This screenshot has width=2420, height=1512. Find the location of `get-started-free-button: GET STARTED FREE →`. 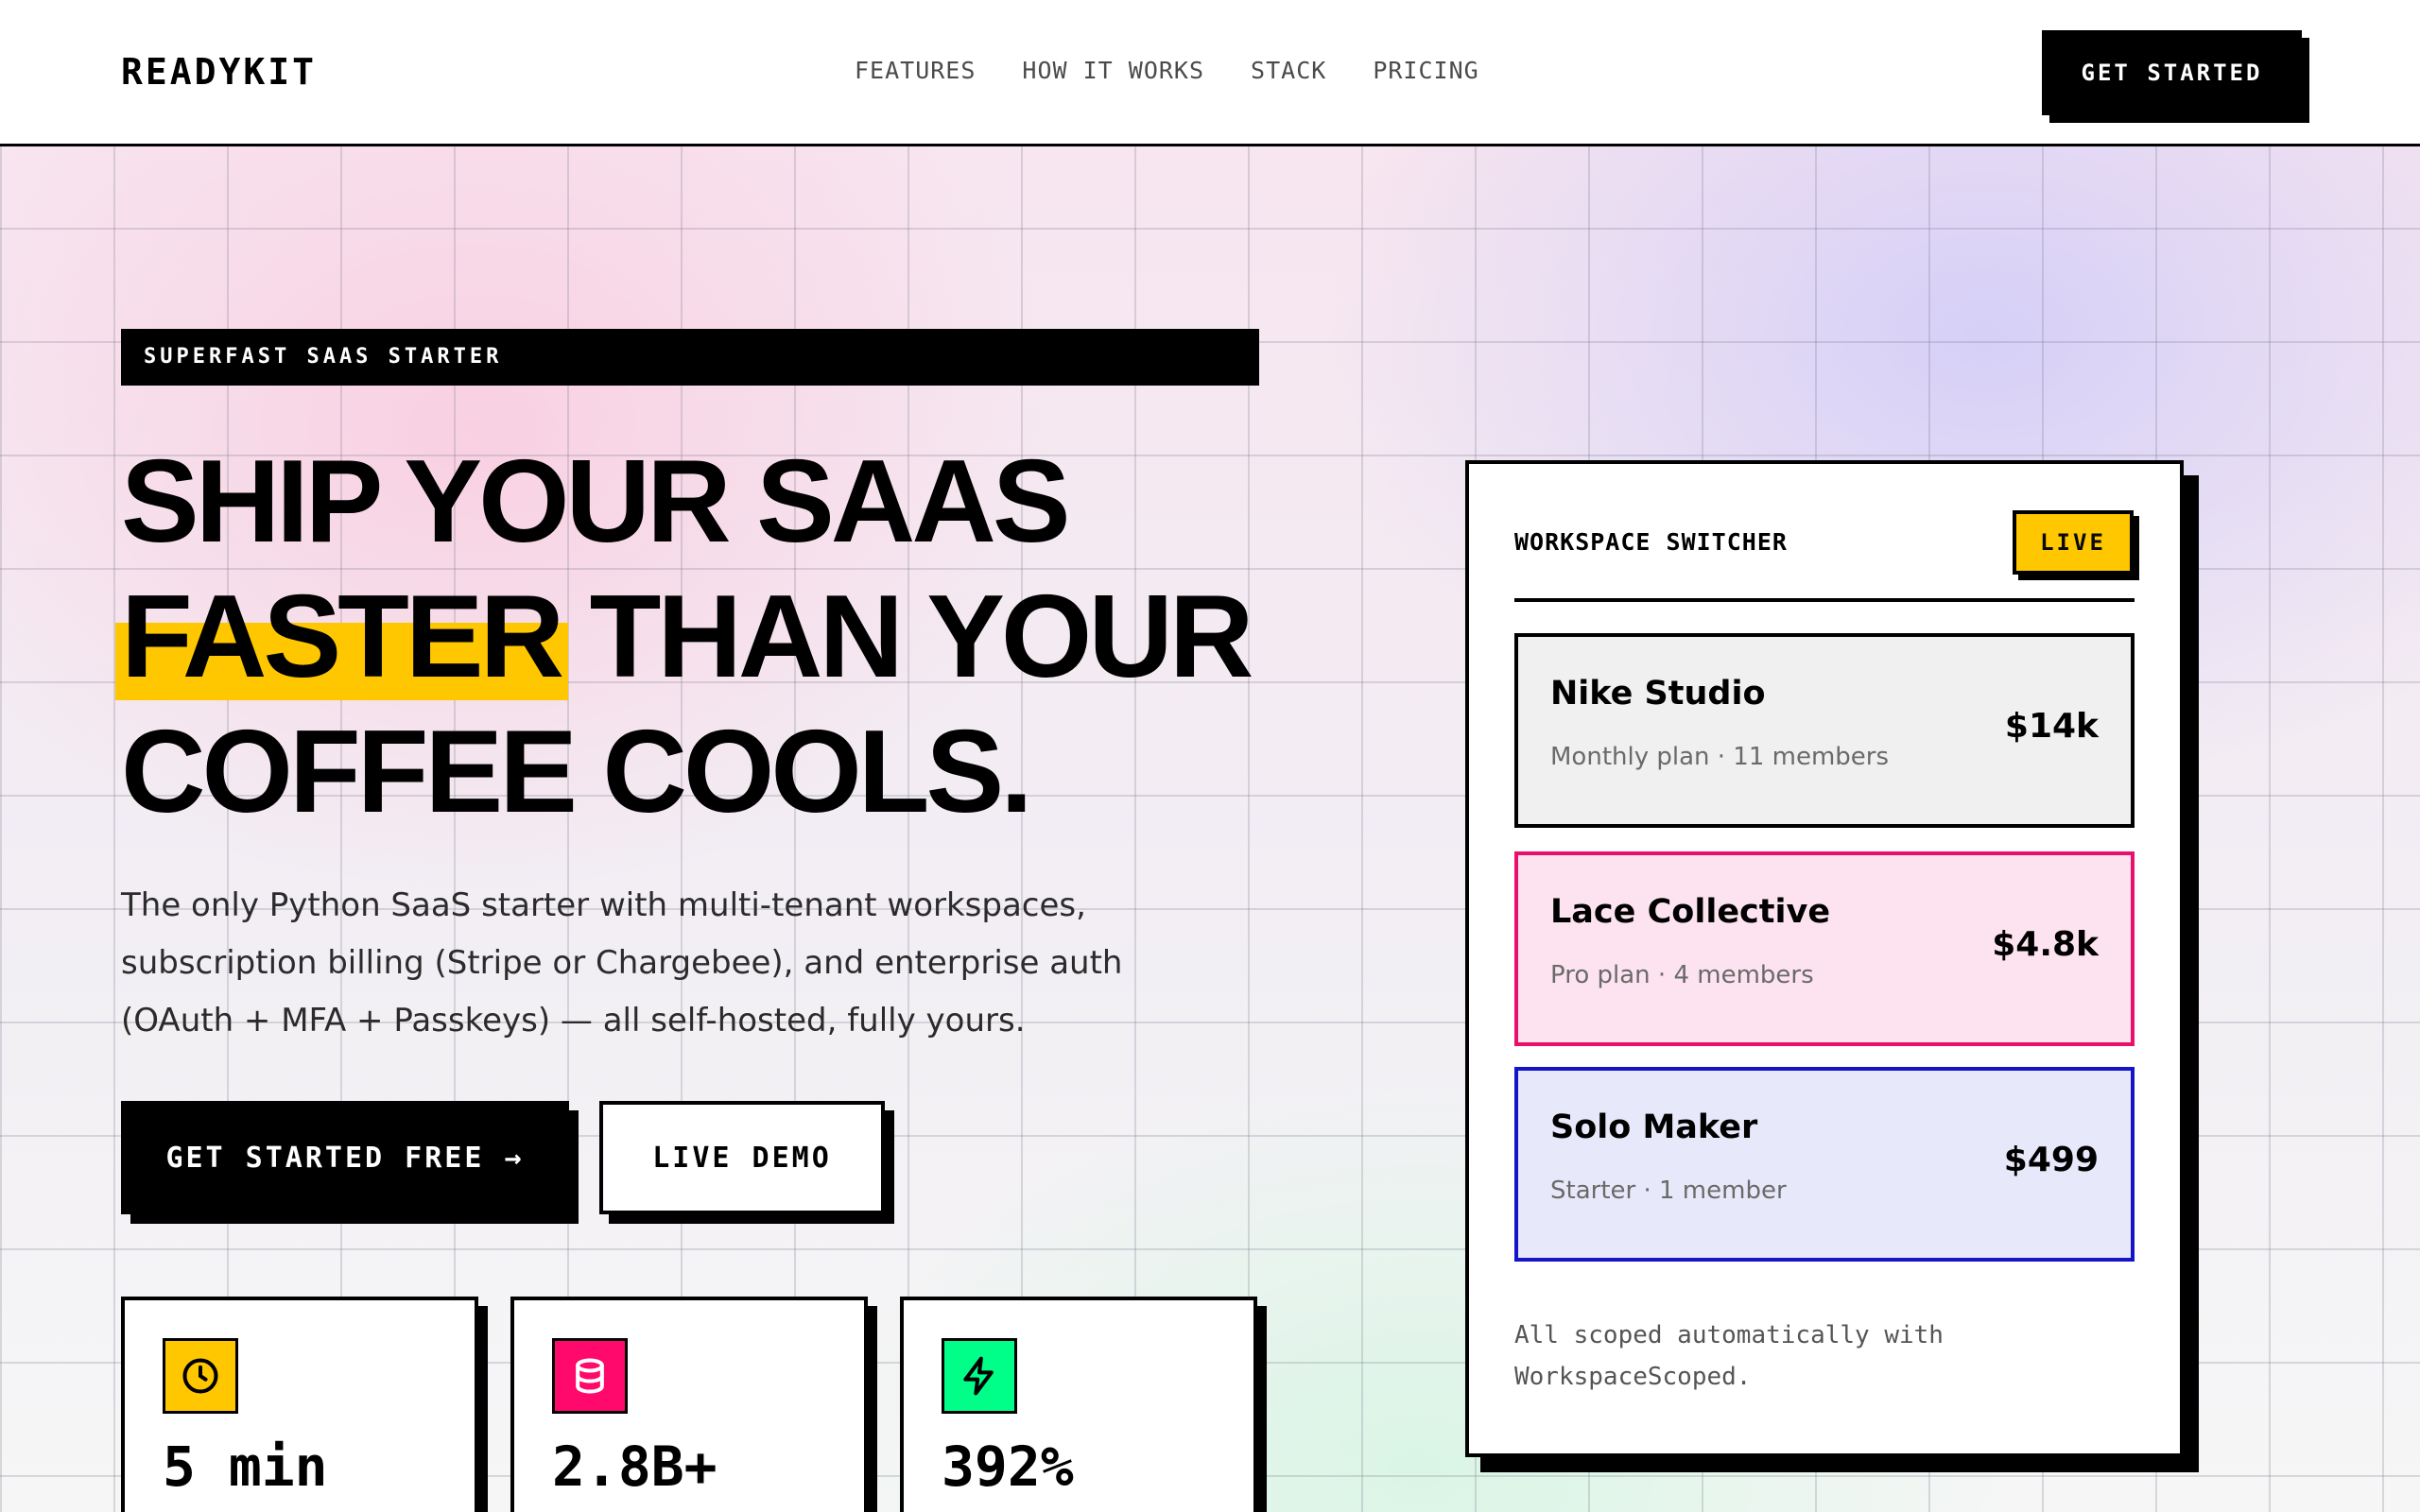

get-started-free-button: GET STARTED FREE → is located at coordinates (345, 1157).